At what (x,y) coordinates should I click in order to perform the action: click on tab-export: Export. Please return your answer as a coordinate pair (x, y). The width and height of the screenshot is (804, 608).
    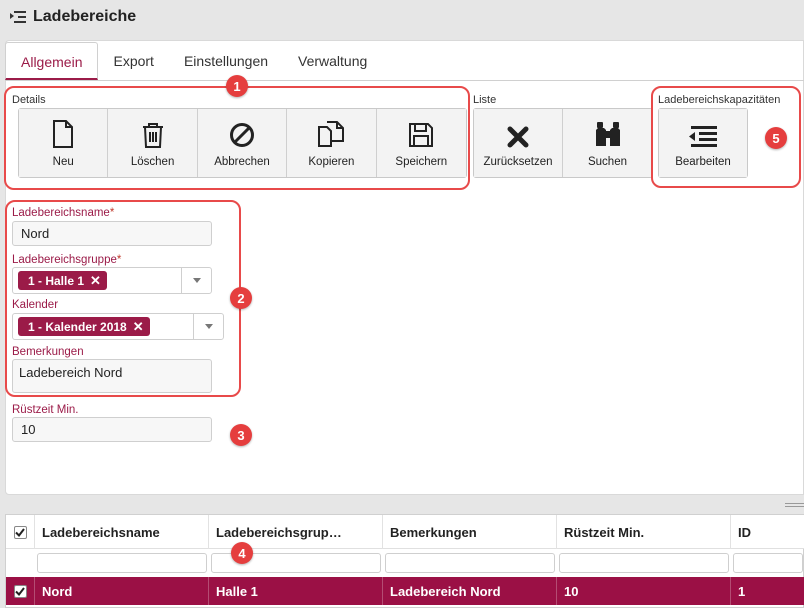
    Looking at the image, I should click on (133, 61).